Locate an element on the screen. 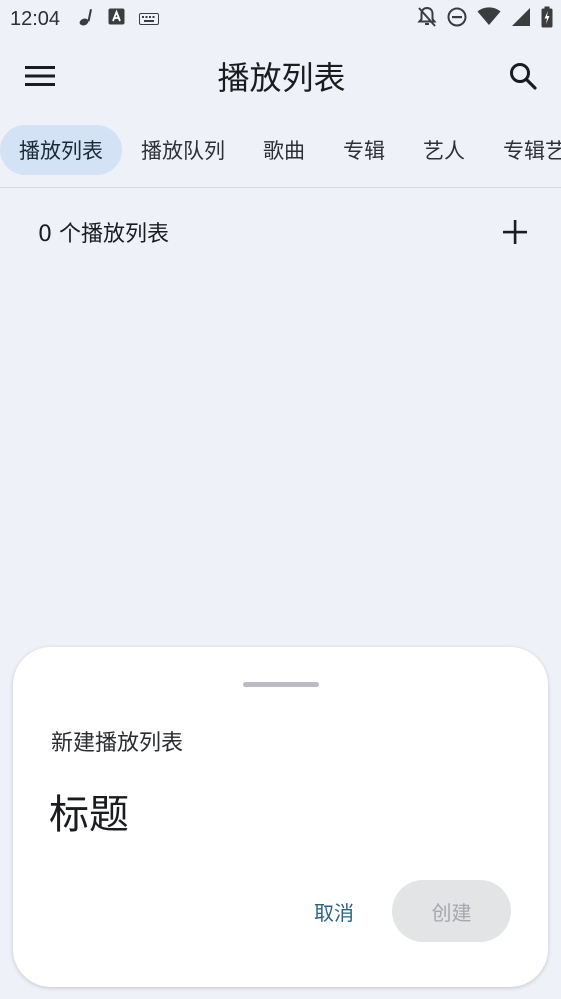  tab-playlists: 播放列表 is located at coordinates (61, 150).